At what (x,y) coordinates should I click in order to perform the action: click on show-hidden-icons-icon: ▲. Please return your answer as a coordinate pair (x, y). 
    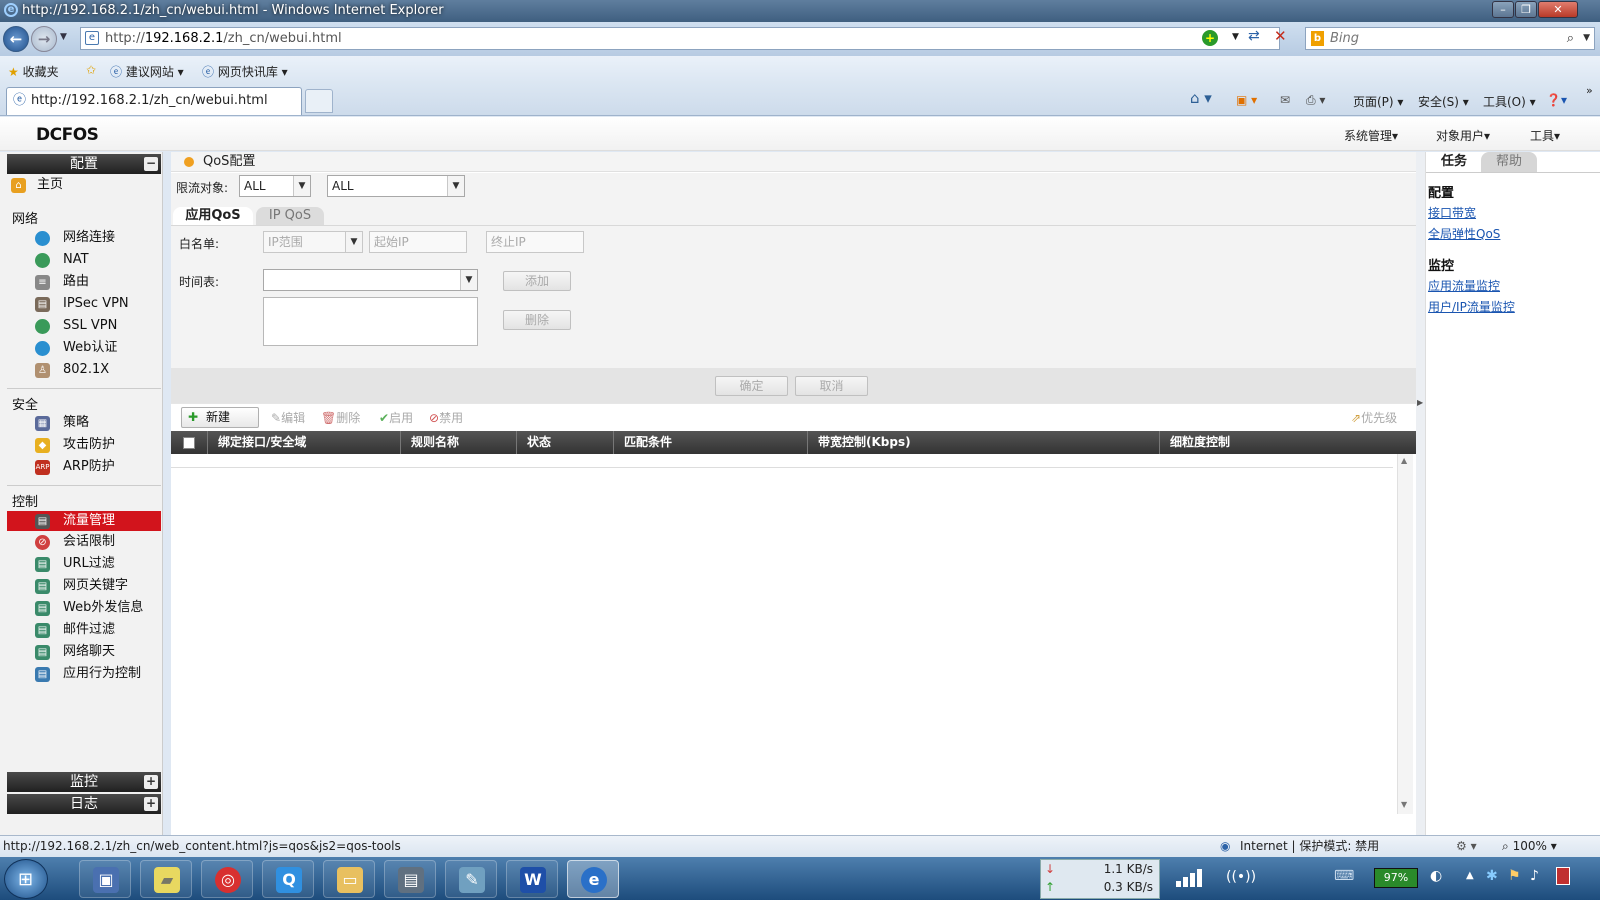
    Looking at the image, I should click on (1470, 875).